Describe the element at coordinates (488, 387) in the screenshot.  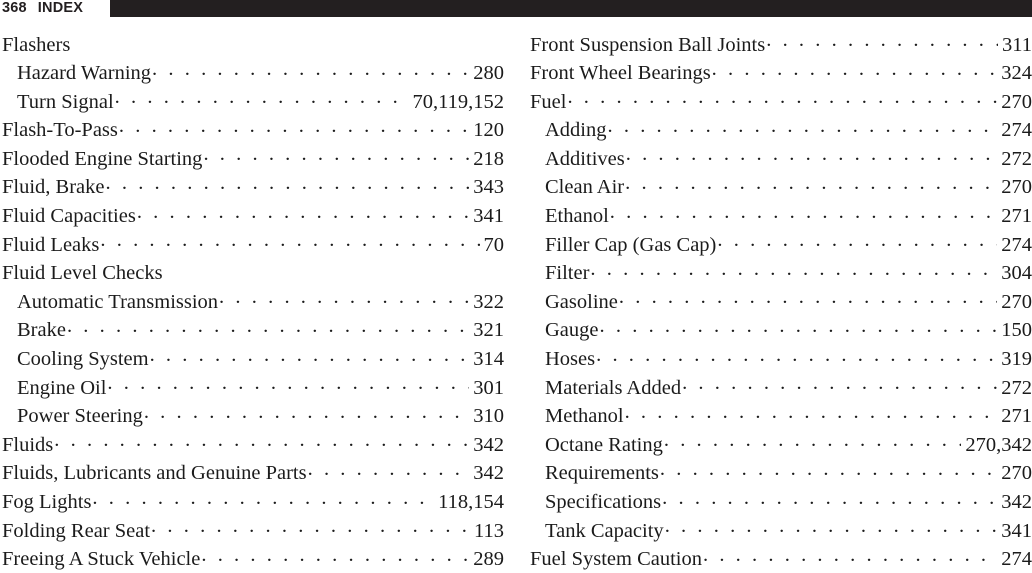
I see `index-entry-page-number: 301` at that location.